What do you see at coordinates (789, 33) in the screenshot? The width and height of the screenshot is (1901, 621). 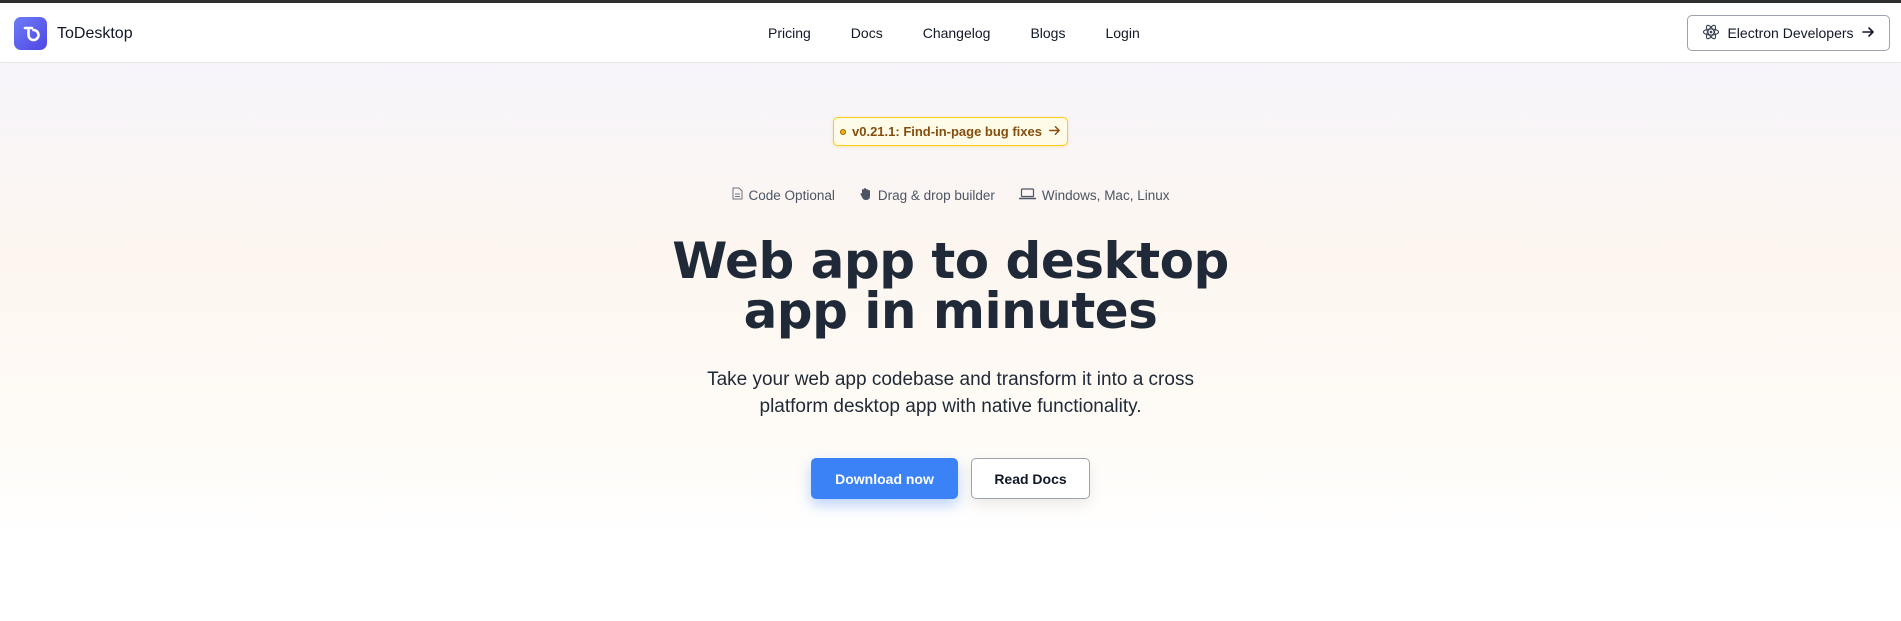 I see `nav-pricing: Pricing` at bounding box center [789, 33].